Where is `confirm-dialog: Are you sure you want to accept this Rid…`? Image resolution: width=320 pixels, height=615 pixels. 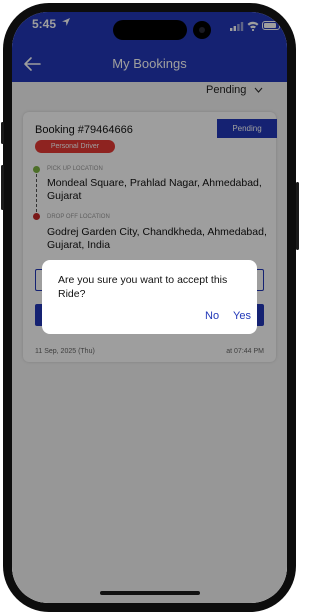 confirm-dialog: Are you sure you want to accept this Rid… is located at coordinates (149, 297).